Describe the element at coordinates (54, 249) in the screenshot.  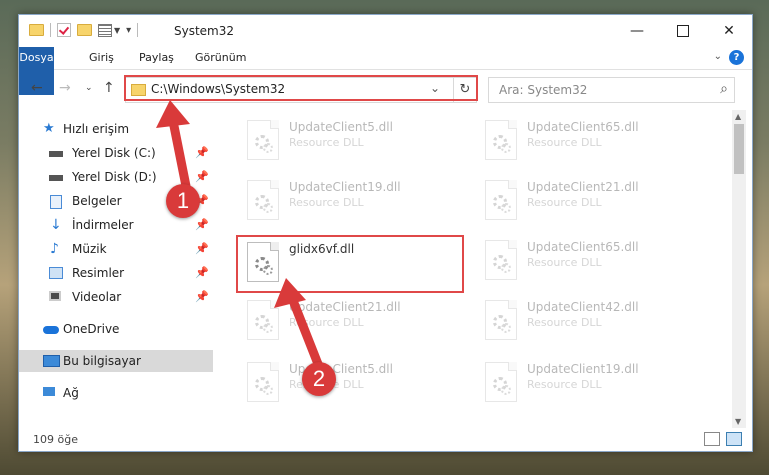
I see `music-icon: ♪` at that location.